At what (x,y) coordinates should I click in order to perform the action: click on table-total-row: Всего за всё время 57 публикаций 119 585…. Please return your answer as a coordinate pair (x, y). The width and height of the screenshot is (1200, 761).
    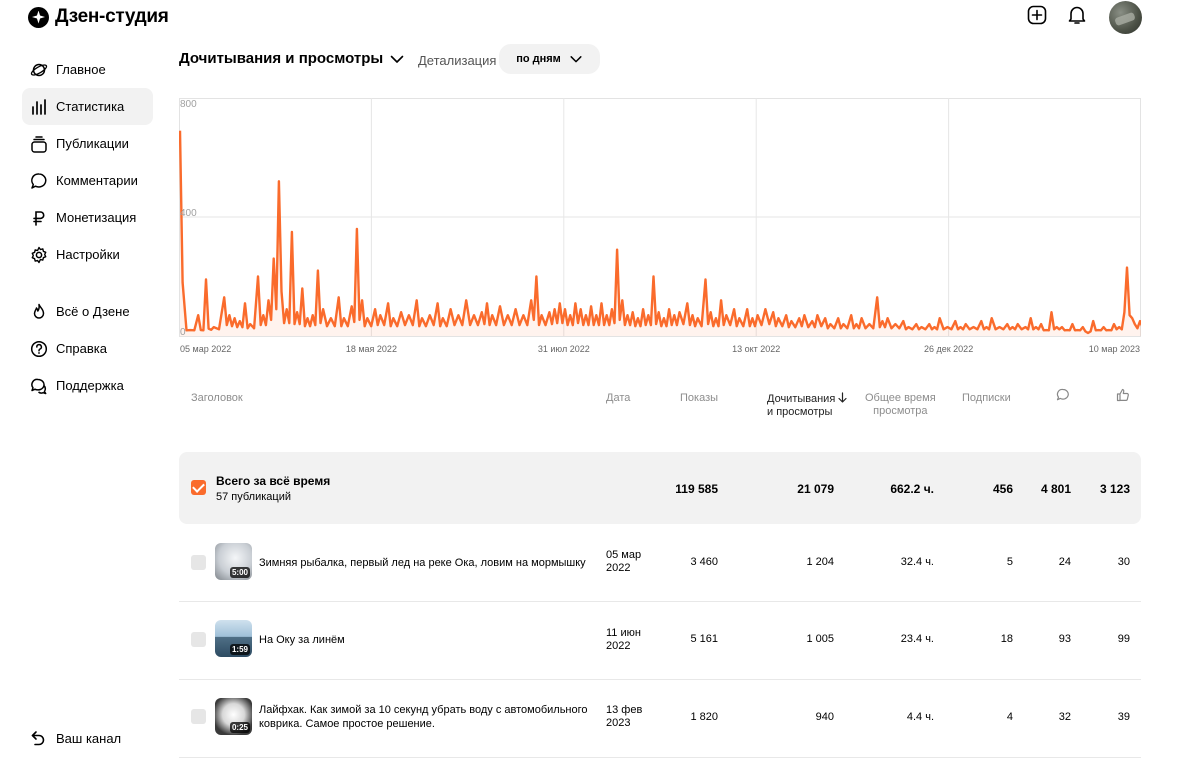
    Looking at the image, I should click on (660, 488).